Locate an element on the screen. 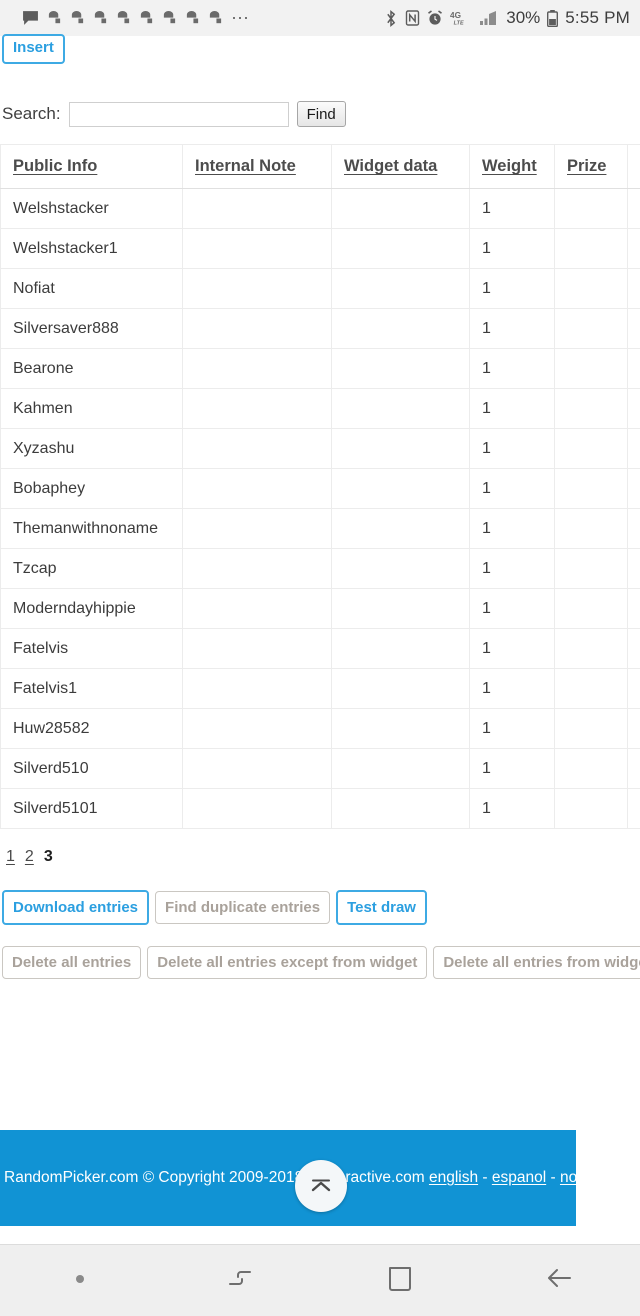 The image size is (640, 1316). column-header-weight: Weight is located at coordinates (512, 166).